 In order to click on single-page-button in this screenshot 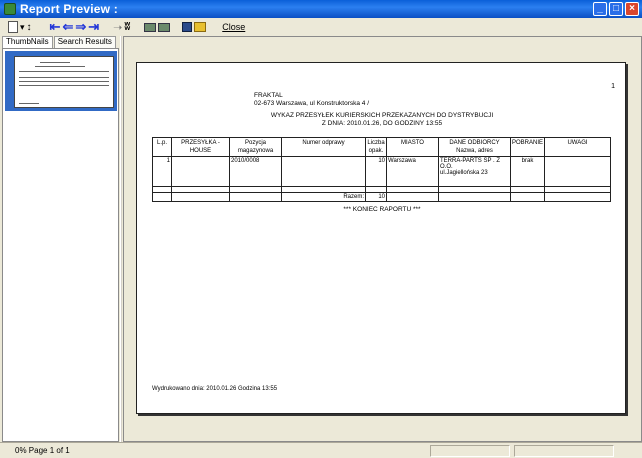, I will do `click(13, 27)`.